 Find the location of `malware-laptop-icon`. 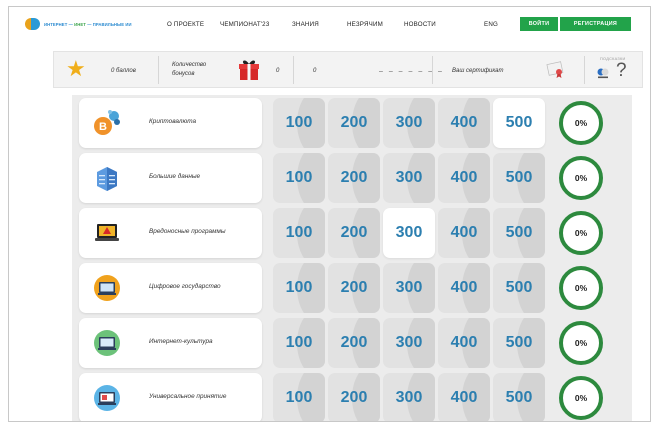

malware-laptop-icon is located at coordinates (107, 233).